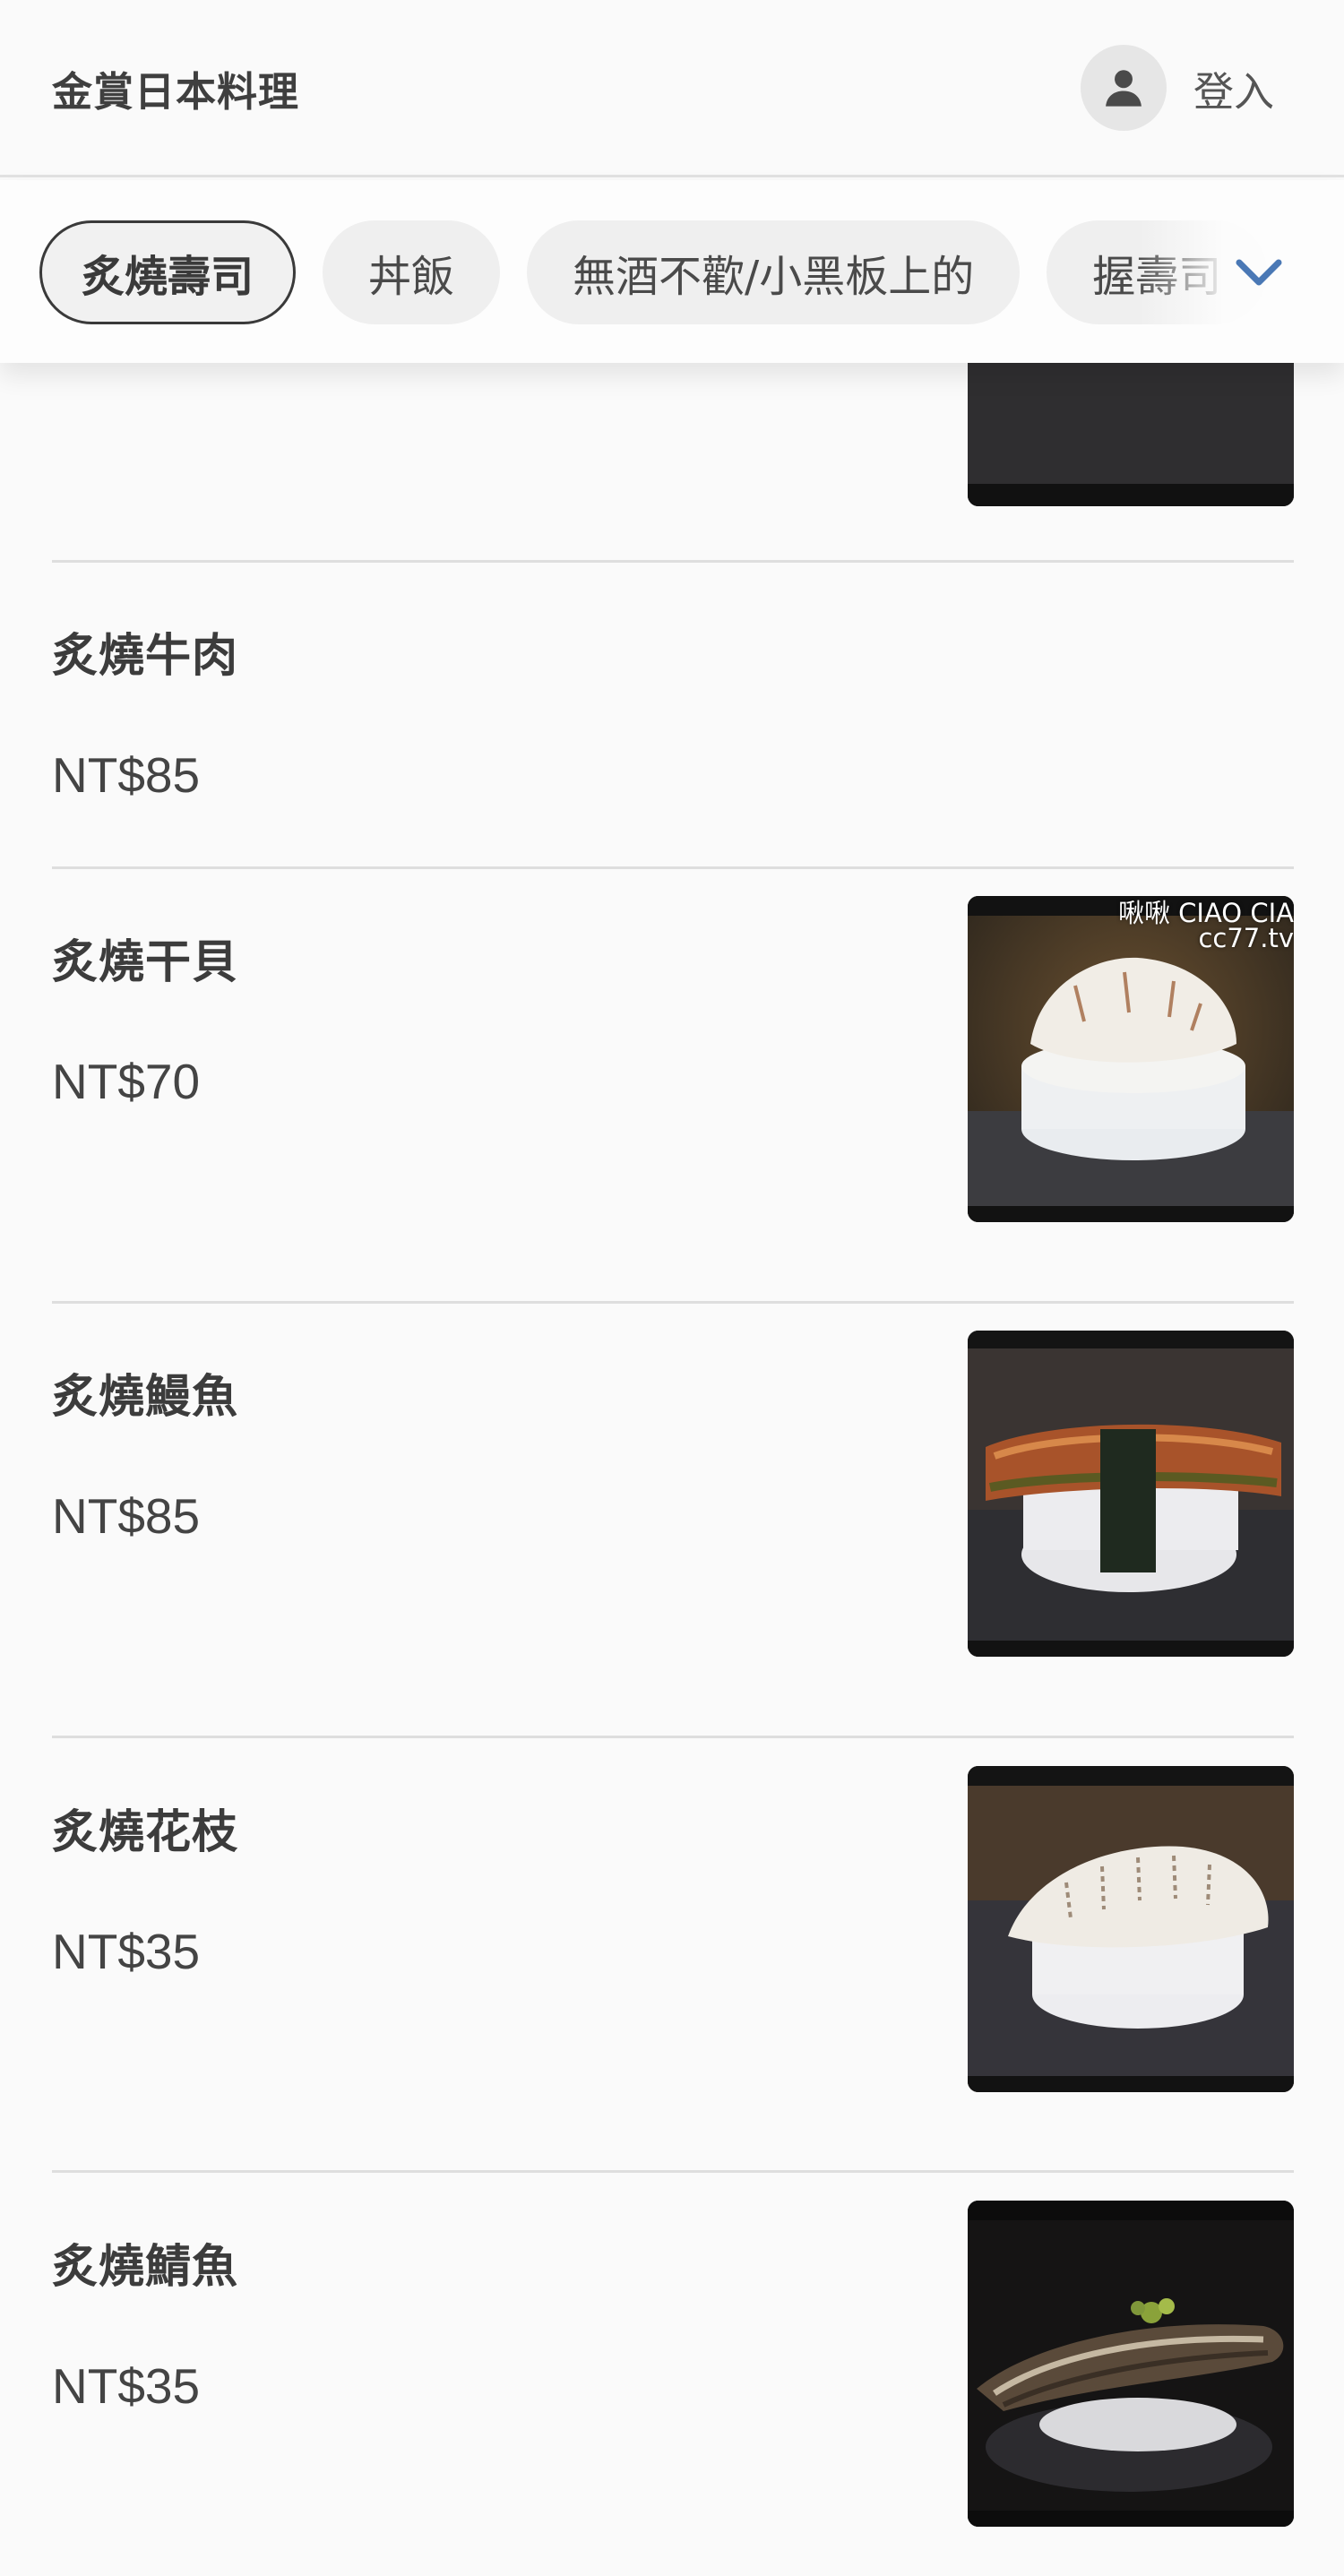 This screenshot has height=2576, width=1344. I want to click on more-categories-button, so click(1259, 272).